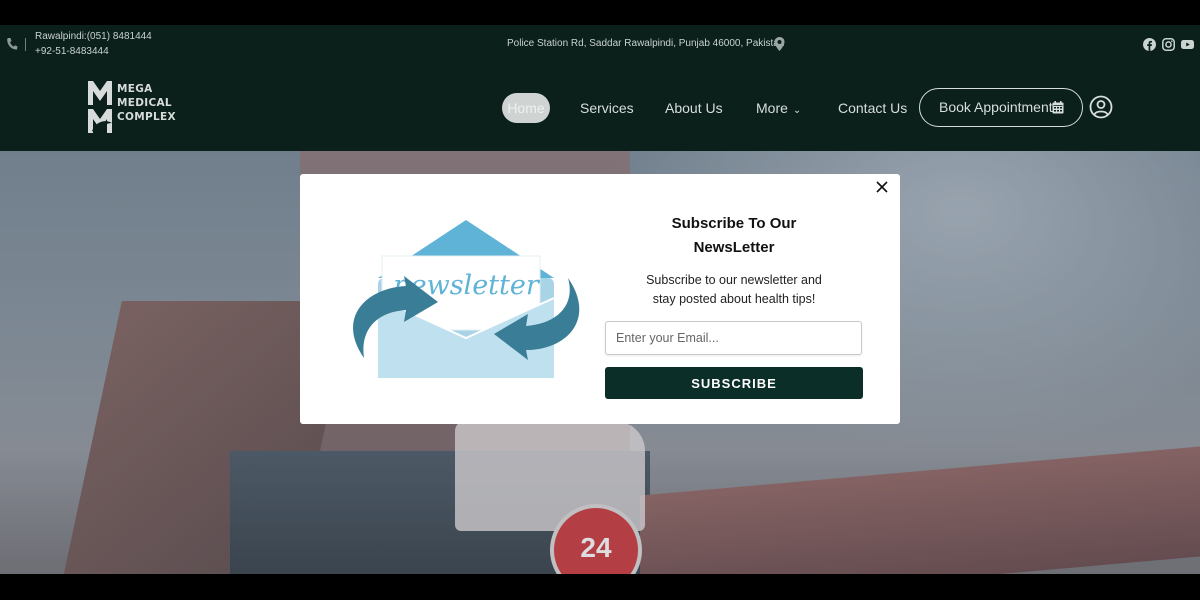  I want to click on screen-frame-top, so click(600, 12).